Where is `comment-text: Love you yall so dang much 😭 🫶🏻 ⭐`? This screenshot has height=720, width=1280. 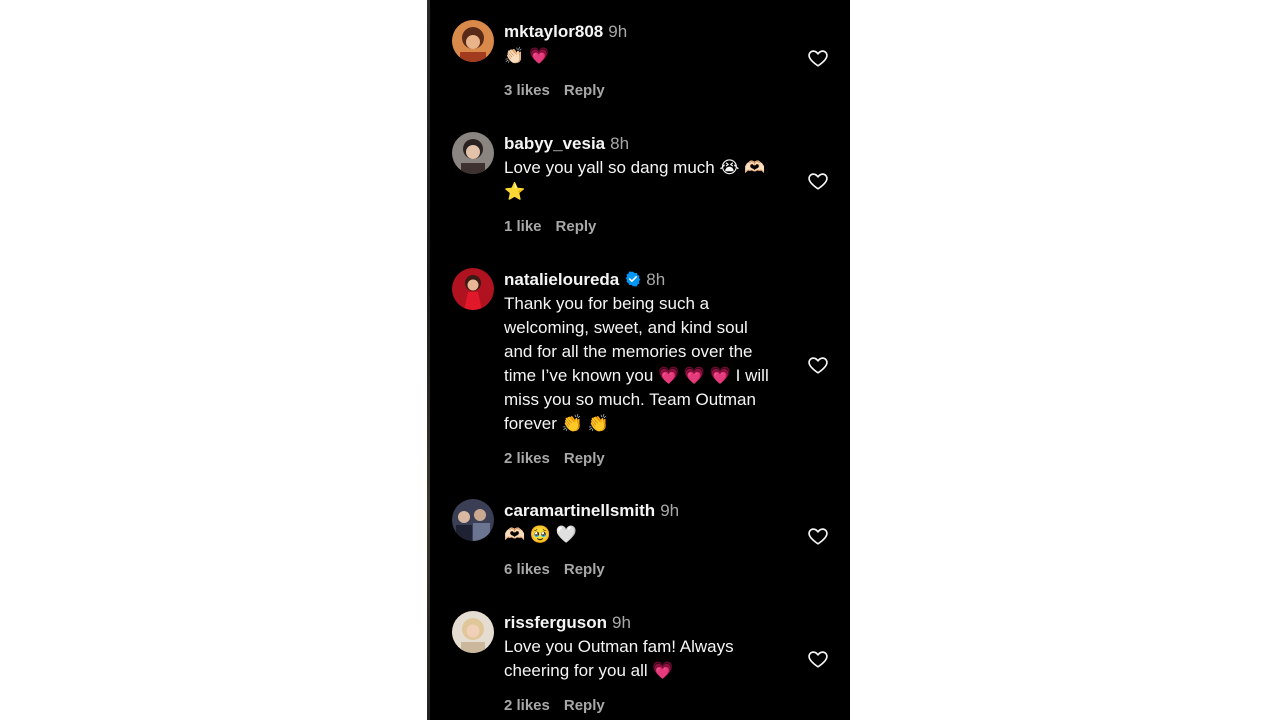 comment-text: Love you yall so dang much 😭 🫶🏻 ⭐ is located at coordinates (635, 179).